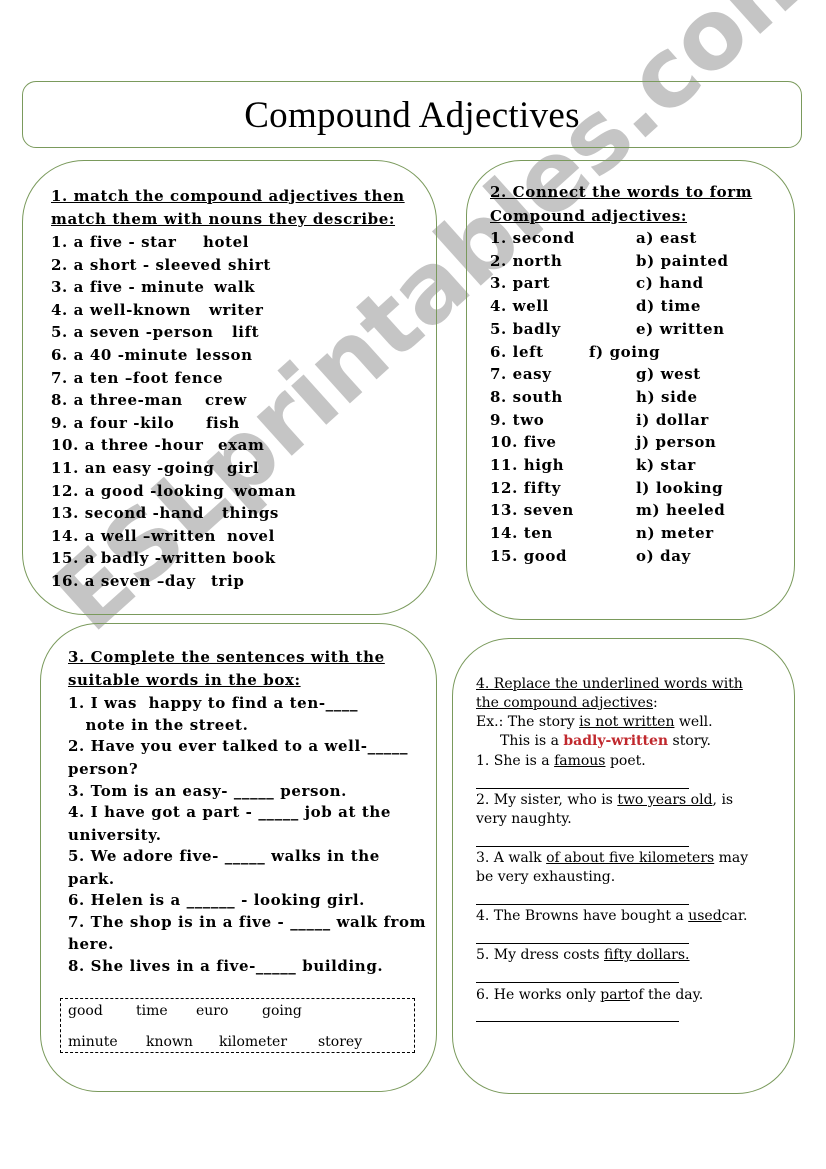  What do you see at coordinates (169, 1042) in the screenshot?
I see `word-box-item: known` at bounding box center [169, 1042].